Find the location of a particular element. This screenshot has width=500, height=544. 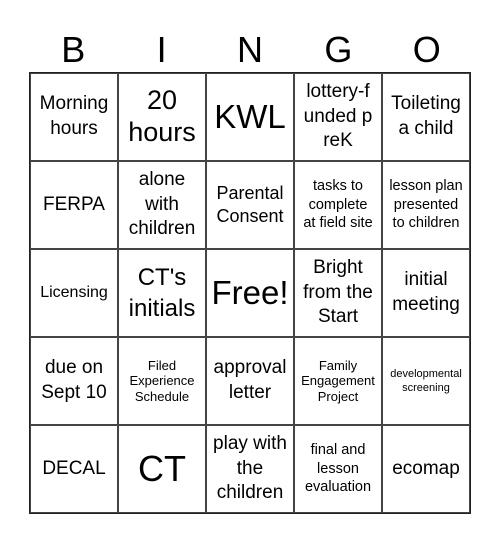

cell-text: tasks to complete at field site is located at coordinates (338, 205).